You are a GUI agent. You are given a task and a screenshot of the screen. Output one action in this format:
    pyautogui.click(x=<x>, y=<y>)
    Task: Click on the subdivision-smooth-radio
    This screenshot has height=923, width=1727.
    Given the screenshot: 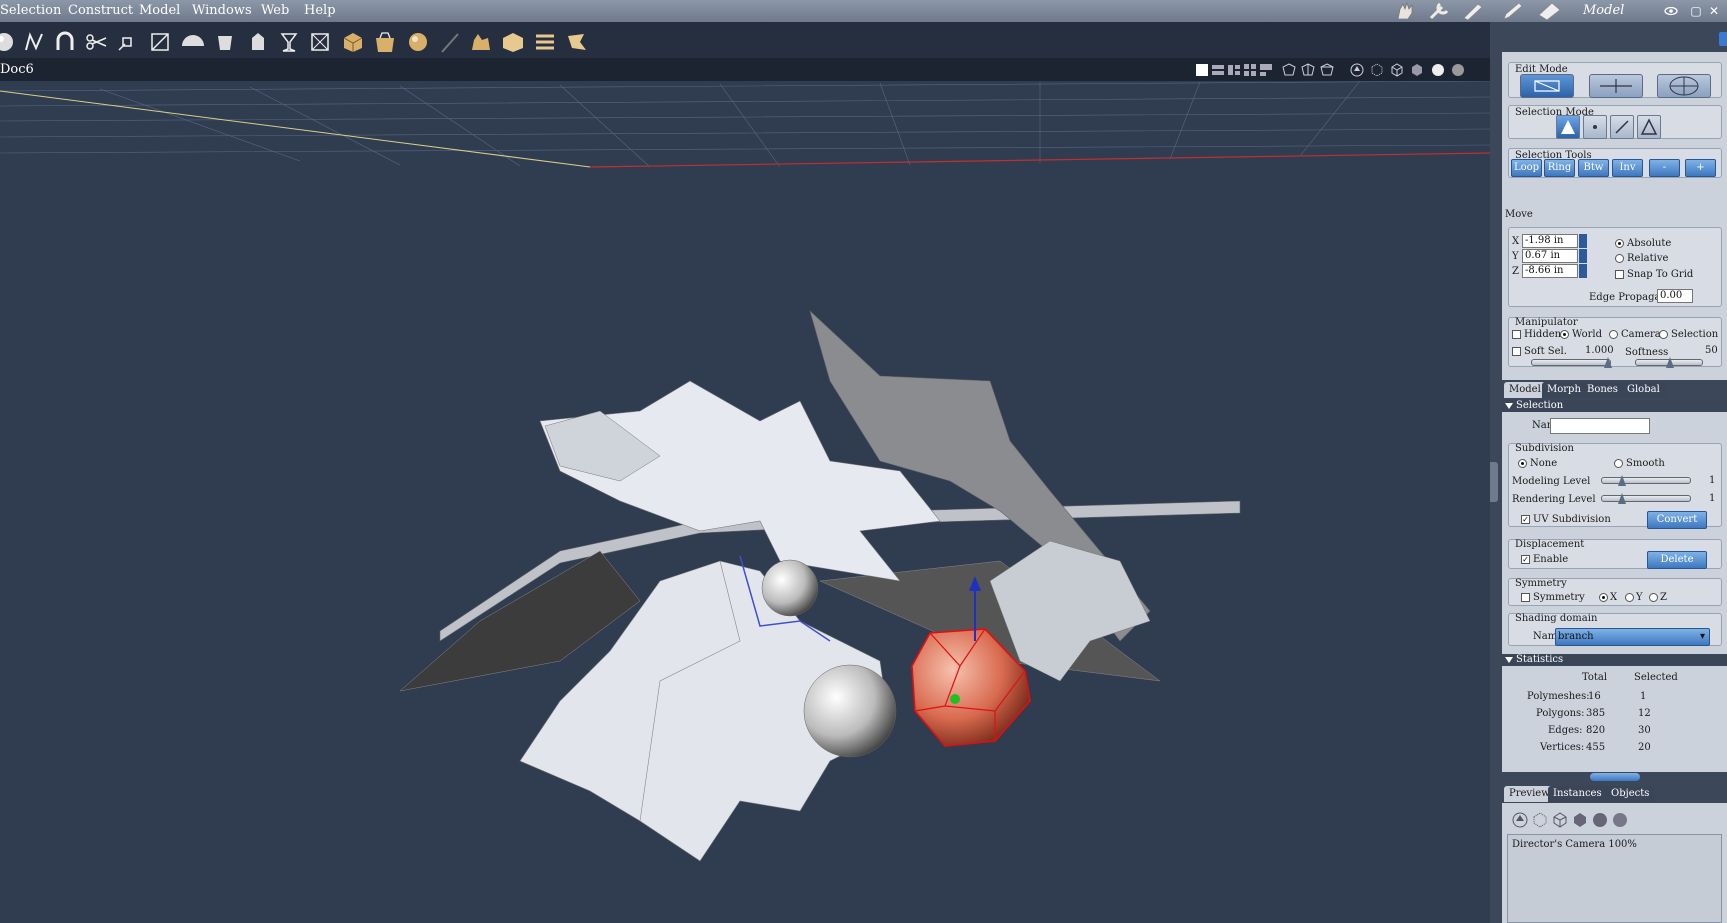 What is the action you would take?
    pyautogui.click(x=1618, y=463)
    